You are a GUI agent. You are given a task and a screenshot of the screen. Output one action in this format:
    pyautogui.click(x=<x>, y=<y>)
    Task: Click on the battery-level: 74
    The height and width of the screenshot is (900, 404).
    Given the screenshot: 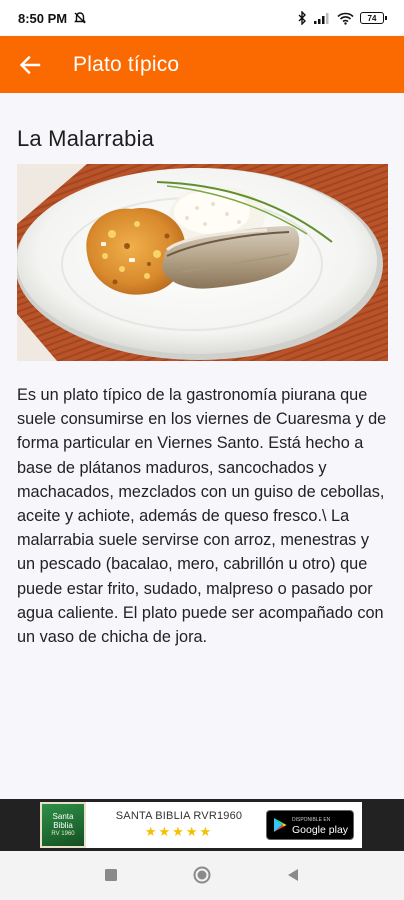 What is the action you would take?
    pyautogui.click(x=372, y=18)
    